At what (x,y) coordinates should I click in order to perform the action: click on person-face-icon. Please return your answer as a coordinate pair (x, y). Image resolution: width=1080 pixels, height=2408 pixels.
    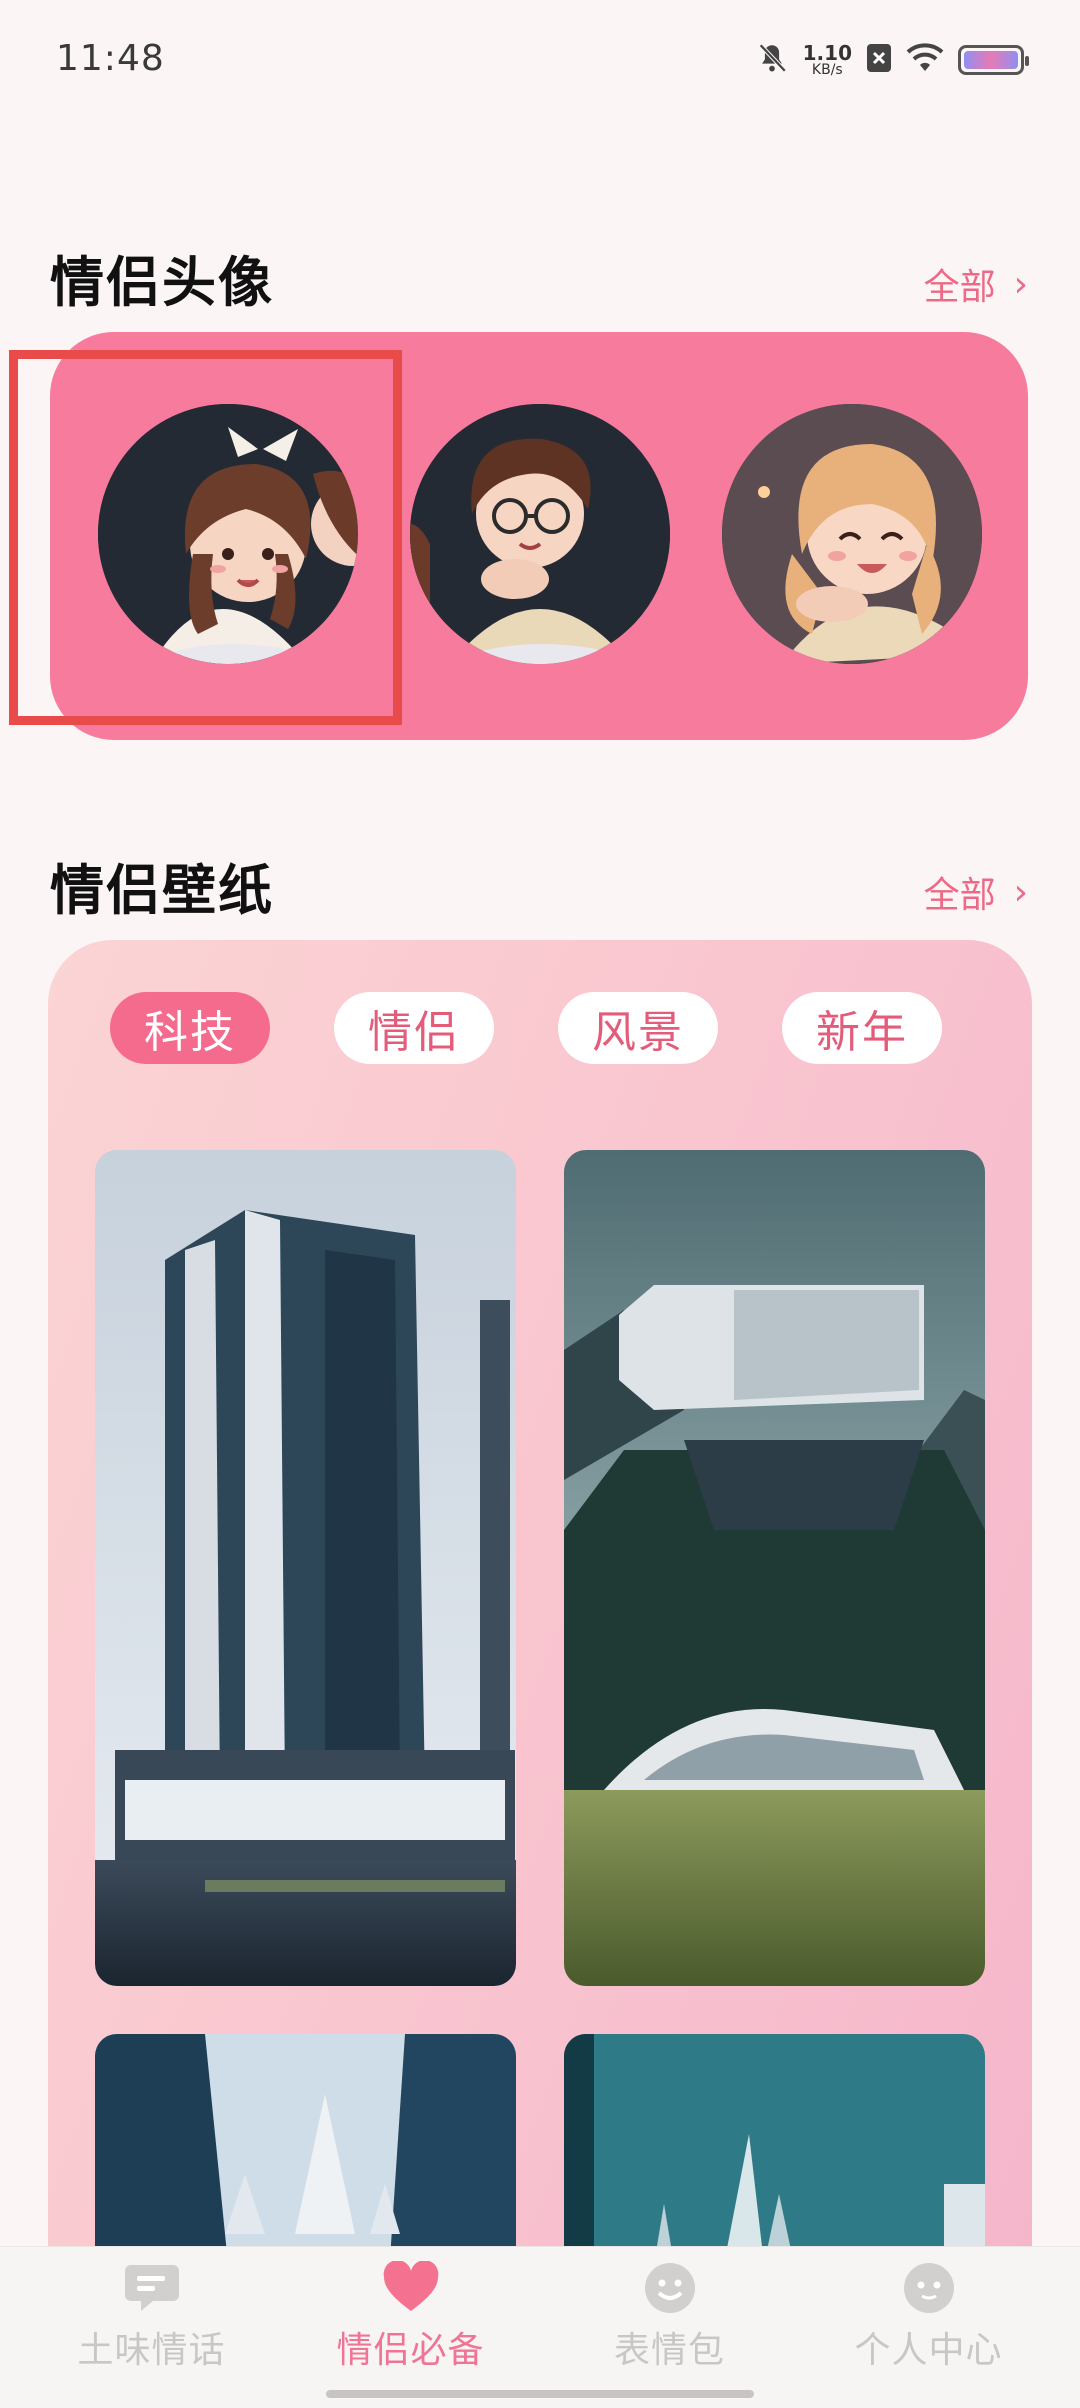
    Looking at the image, I should click on (929, 2288).